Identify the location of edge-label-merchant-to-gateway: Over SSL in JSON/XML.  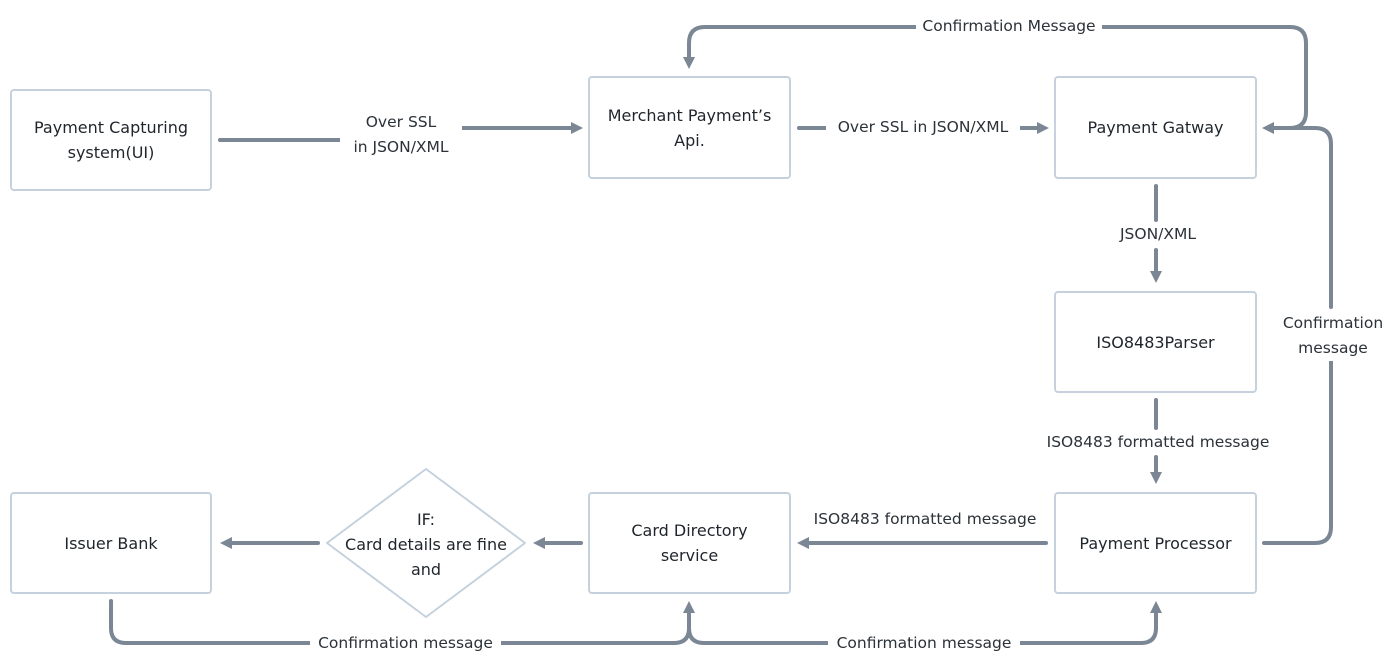
(923, 127).